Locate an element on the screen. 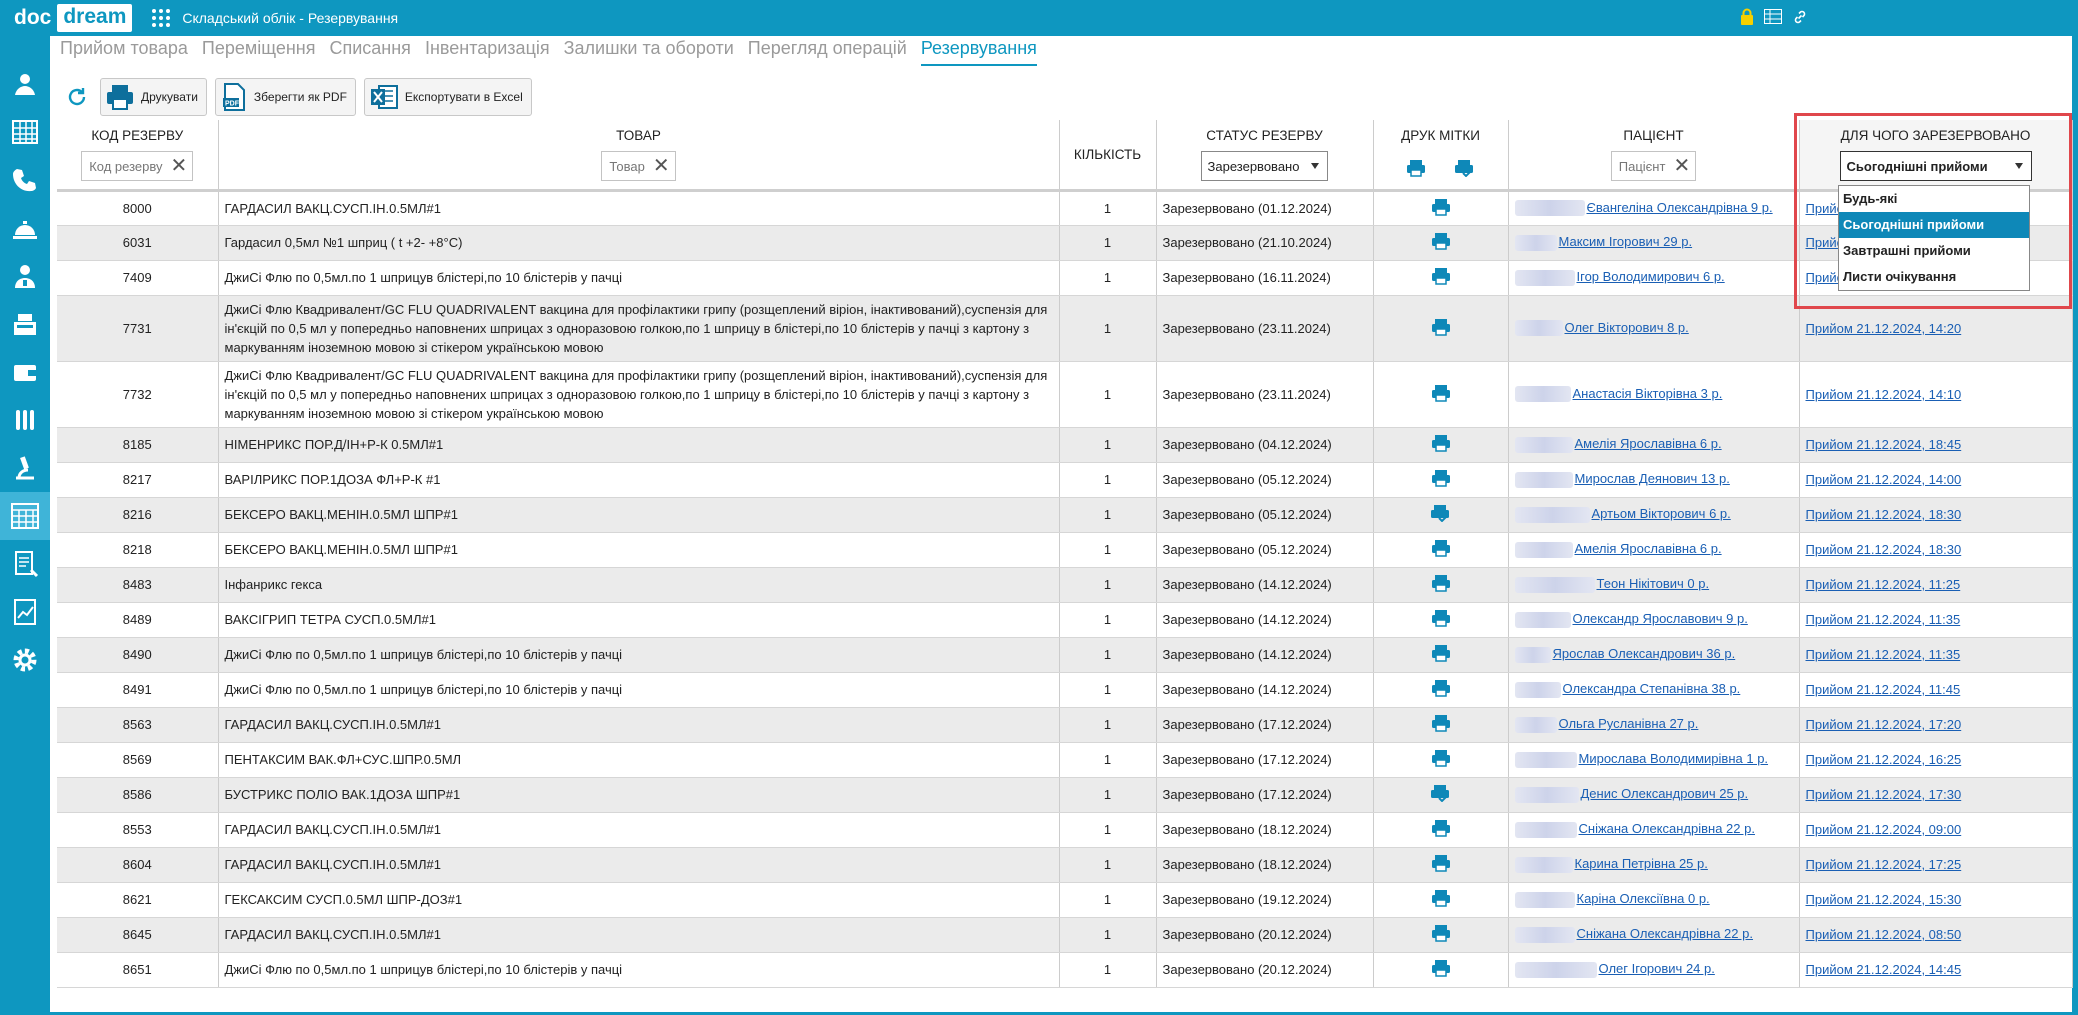 The image size is (2078, 1015). printed-check-icon is located at coordinates (1441, 793).